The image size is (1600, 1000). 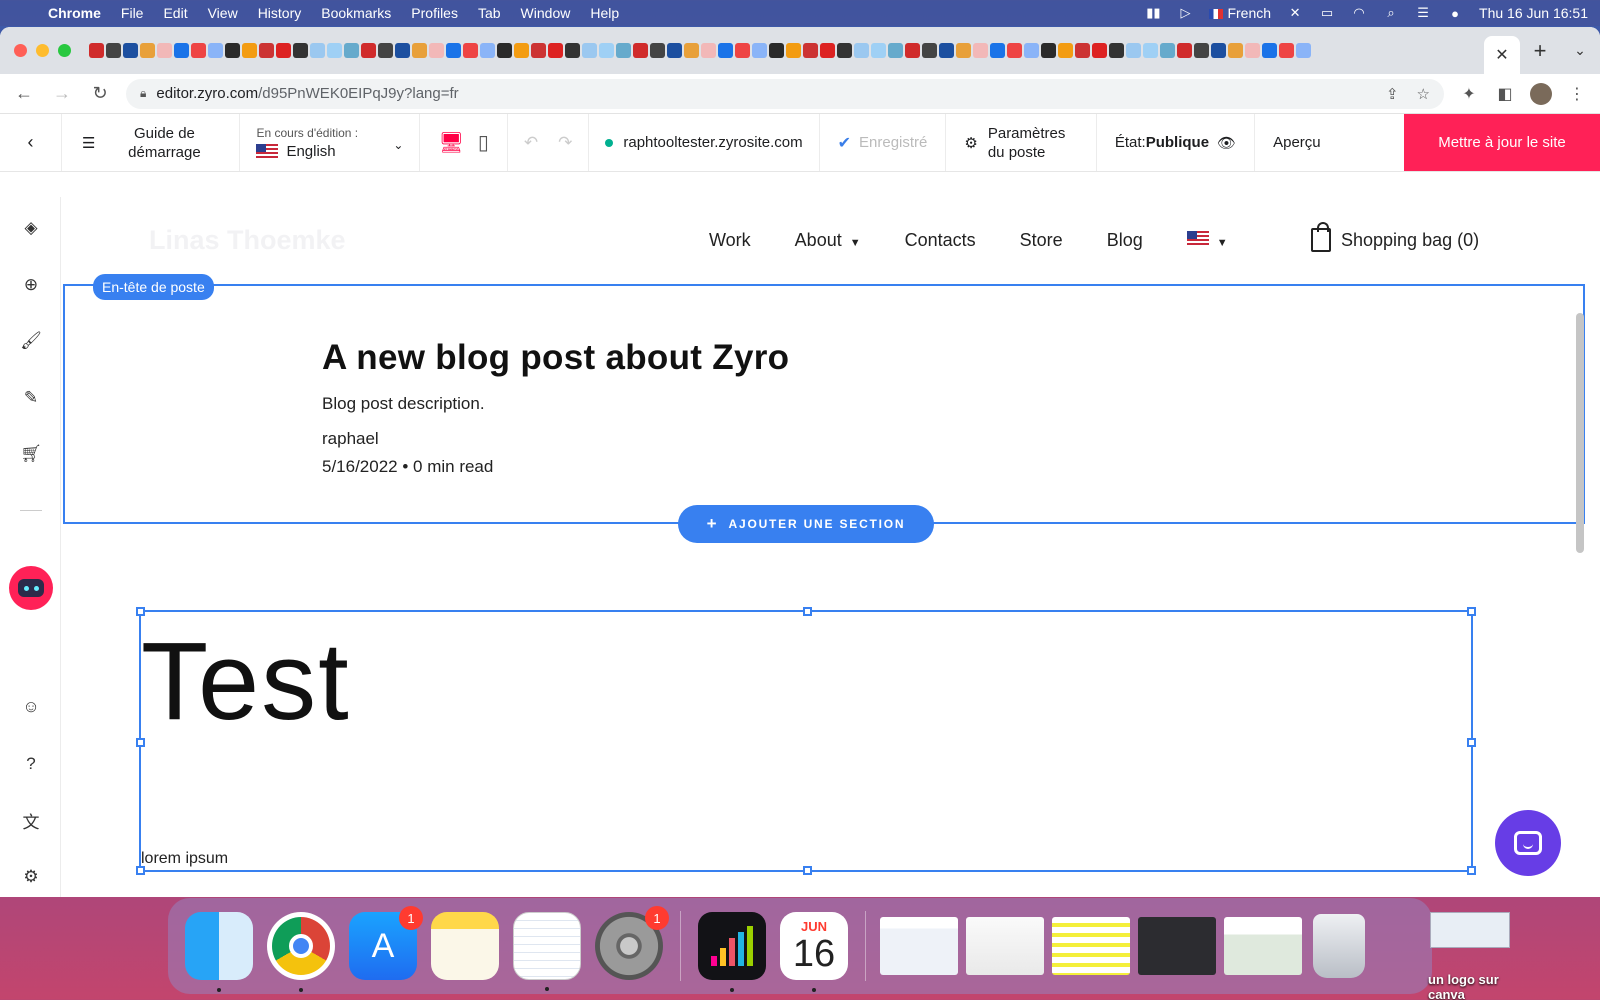 What do you see at coordinates (1501, 55) in the screenshot?
I see `close-tab-icon: ✕` at bounding box center [1501, 55].